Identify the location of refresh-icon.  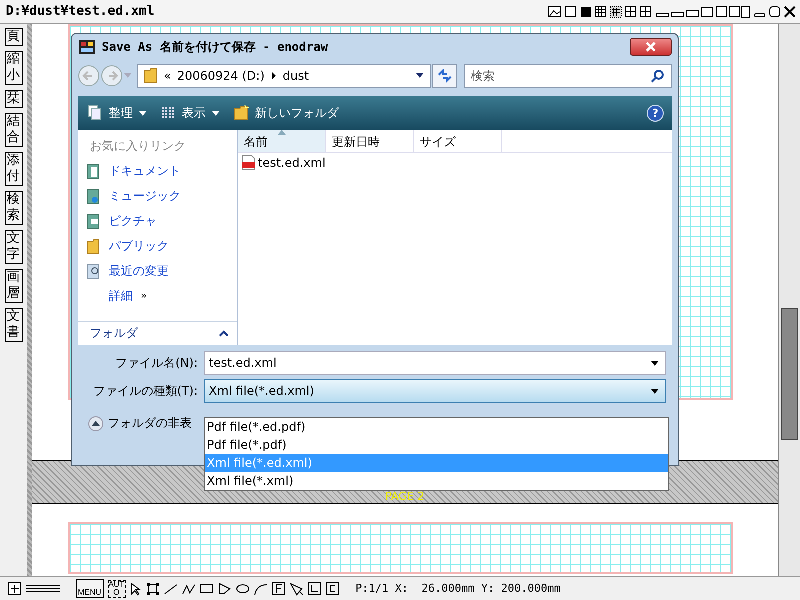
(444, 76).